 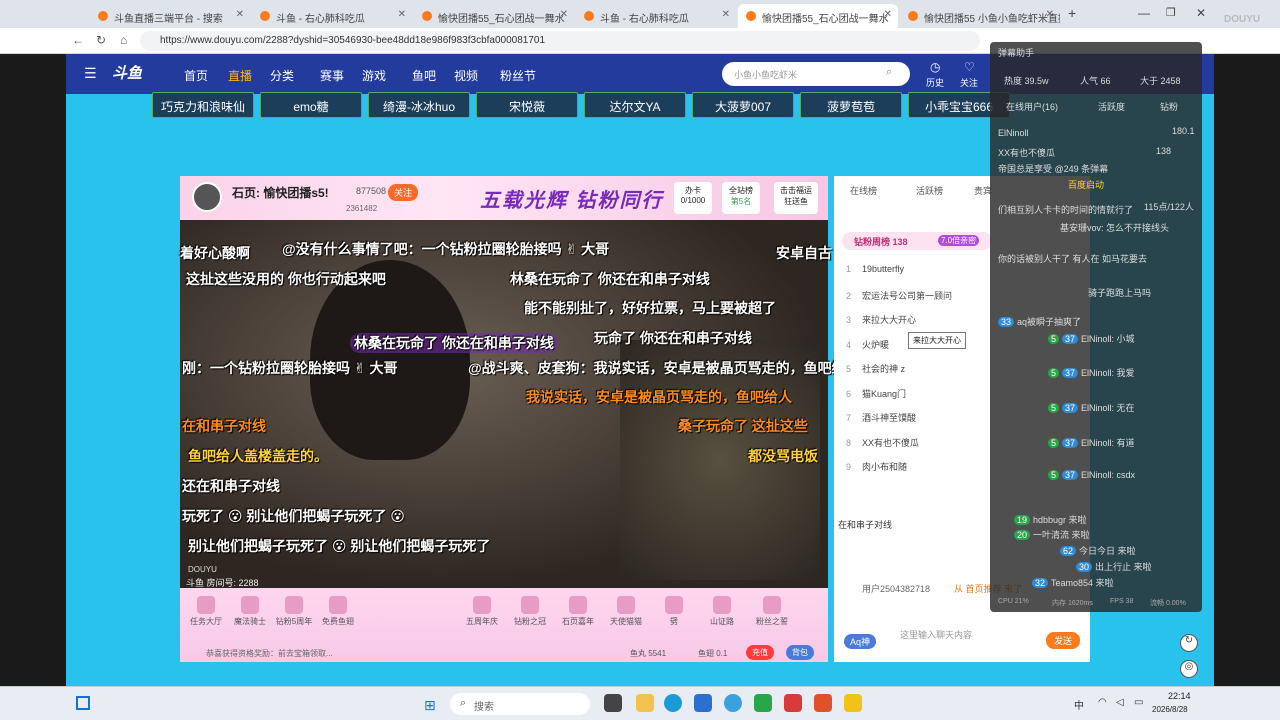 I want to click on tab-activity: 活跃度, so click(x=1111, y=106).